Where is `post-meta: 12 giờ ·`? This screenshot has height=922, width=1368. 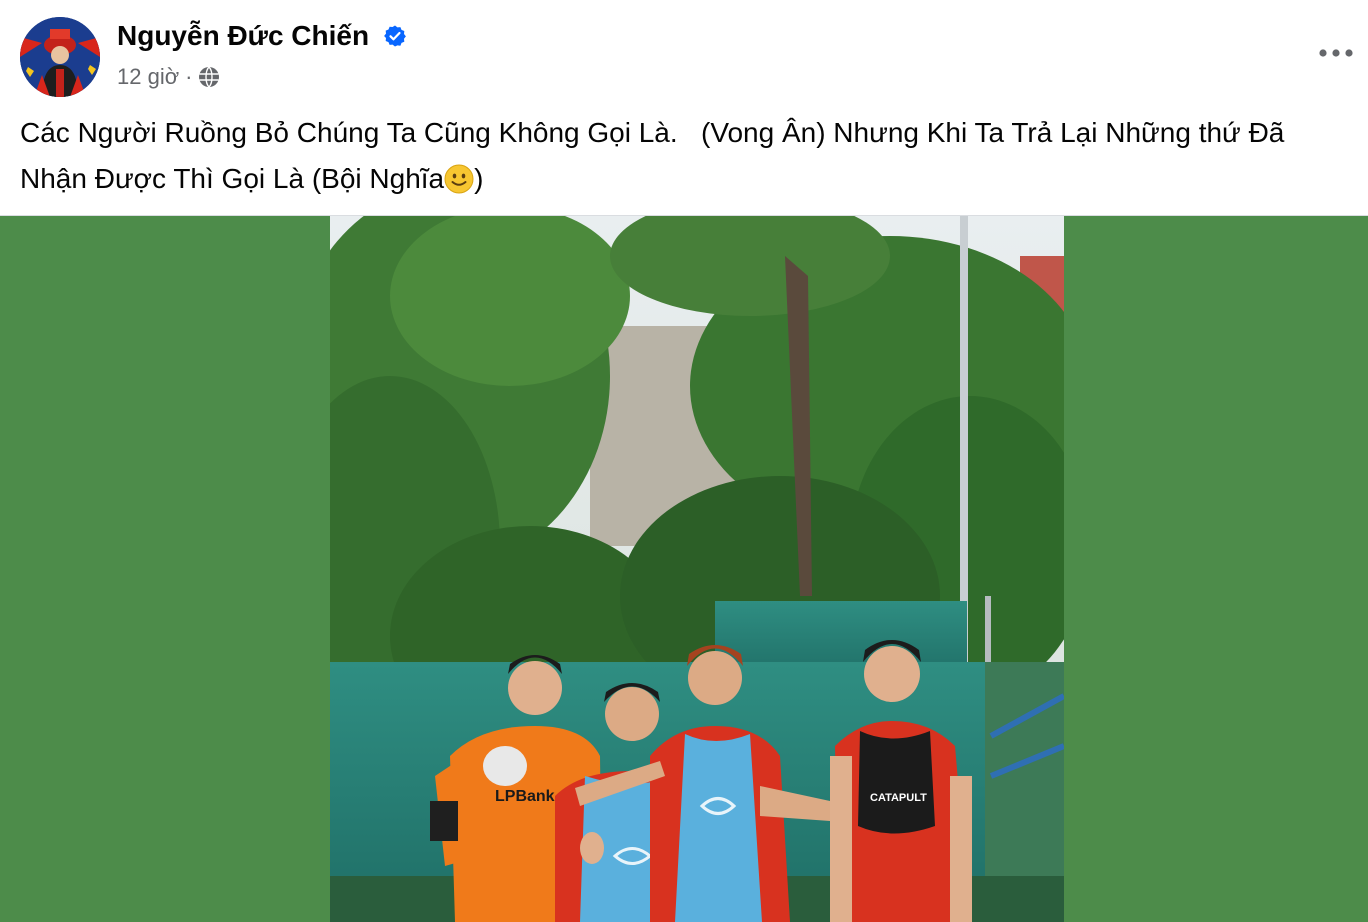
post-meta: 12 giờ · is located at coordinates (168, 77).